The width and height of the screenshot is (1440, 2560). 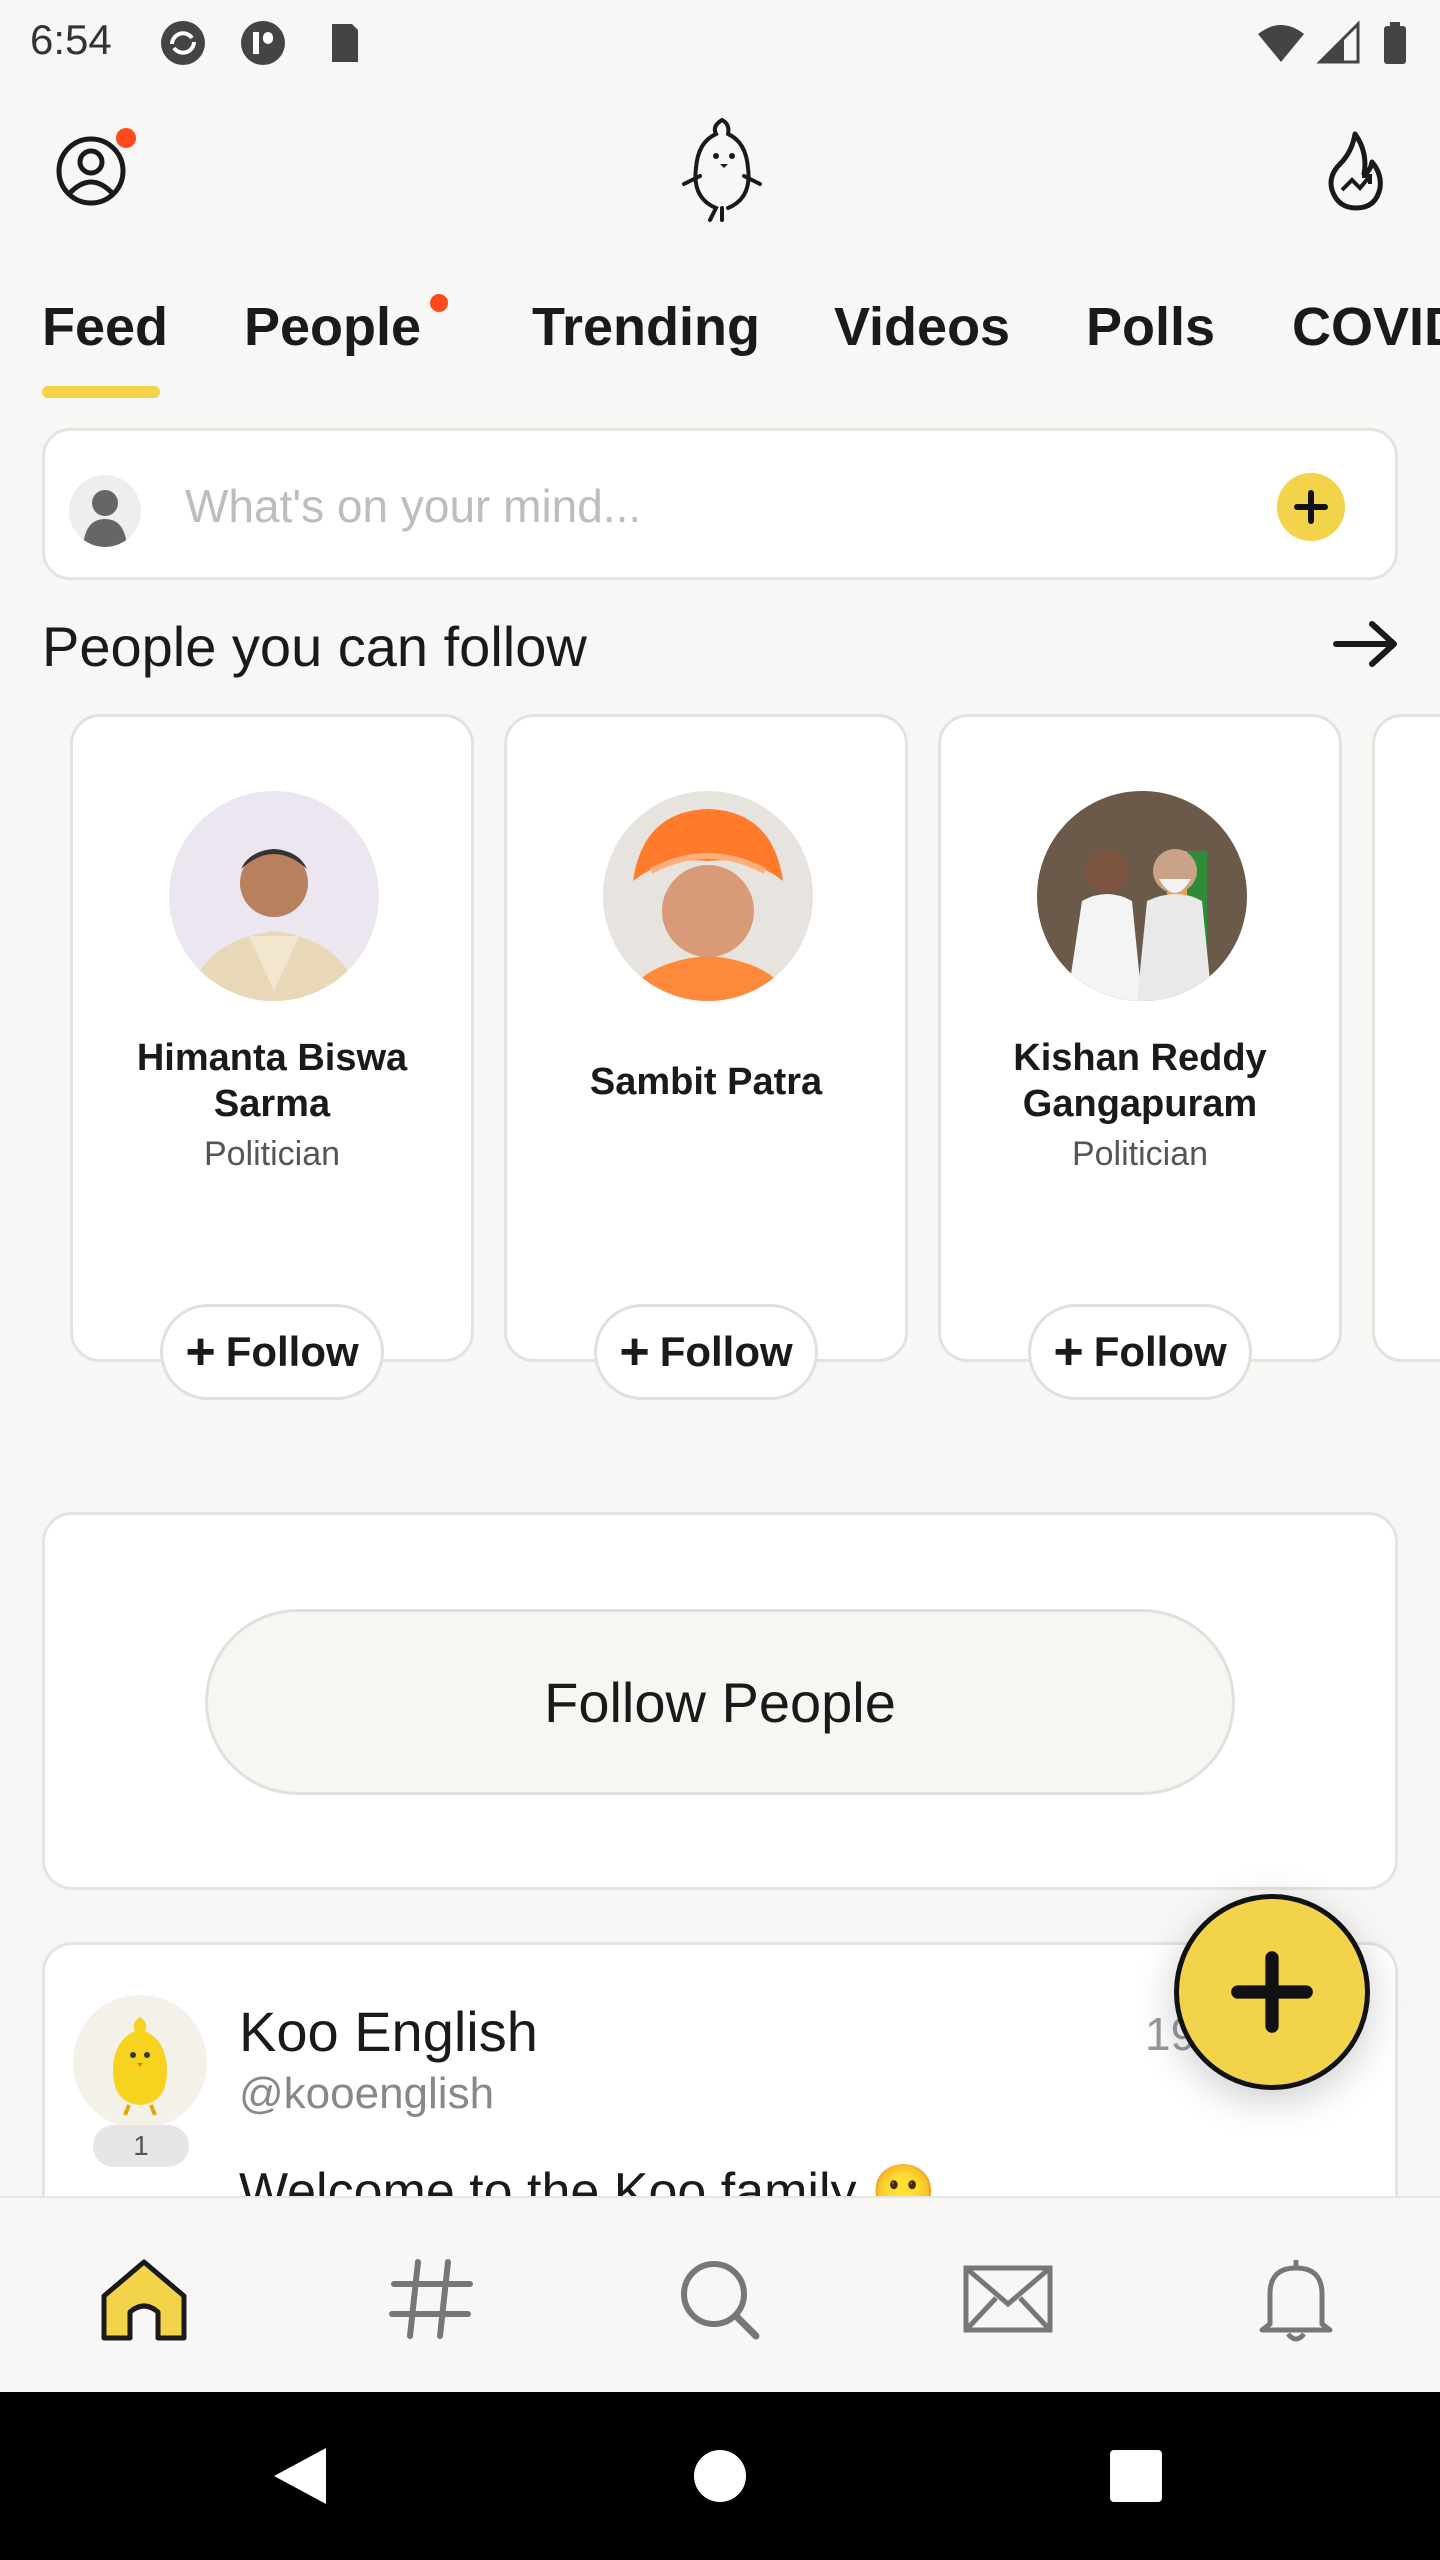 I want to click on home-circle-icon, so click(x=720, y=2476).